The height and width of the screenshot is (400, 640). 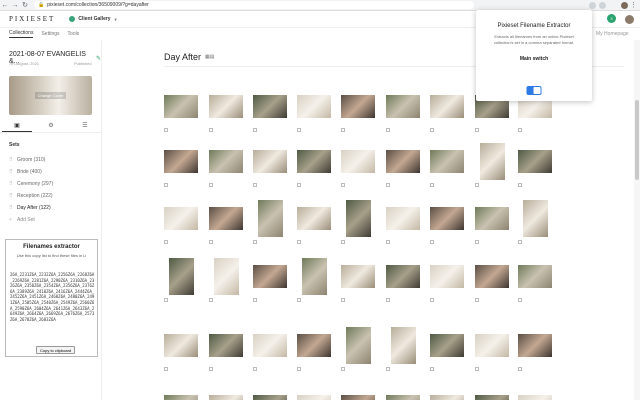 I want to click on tab-collections: Collections, so click(x=21, y=34).